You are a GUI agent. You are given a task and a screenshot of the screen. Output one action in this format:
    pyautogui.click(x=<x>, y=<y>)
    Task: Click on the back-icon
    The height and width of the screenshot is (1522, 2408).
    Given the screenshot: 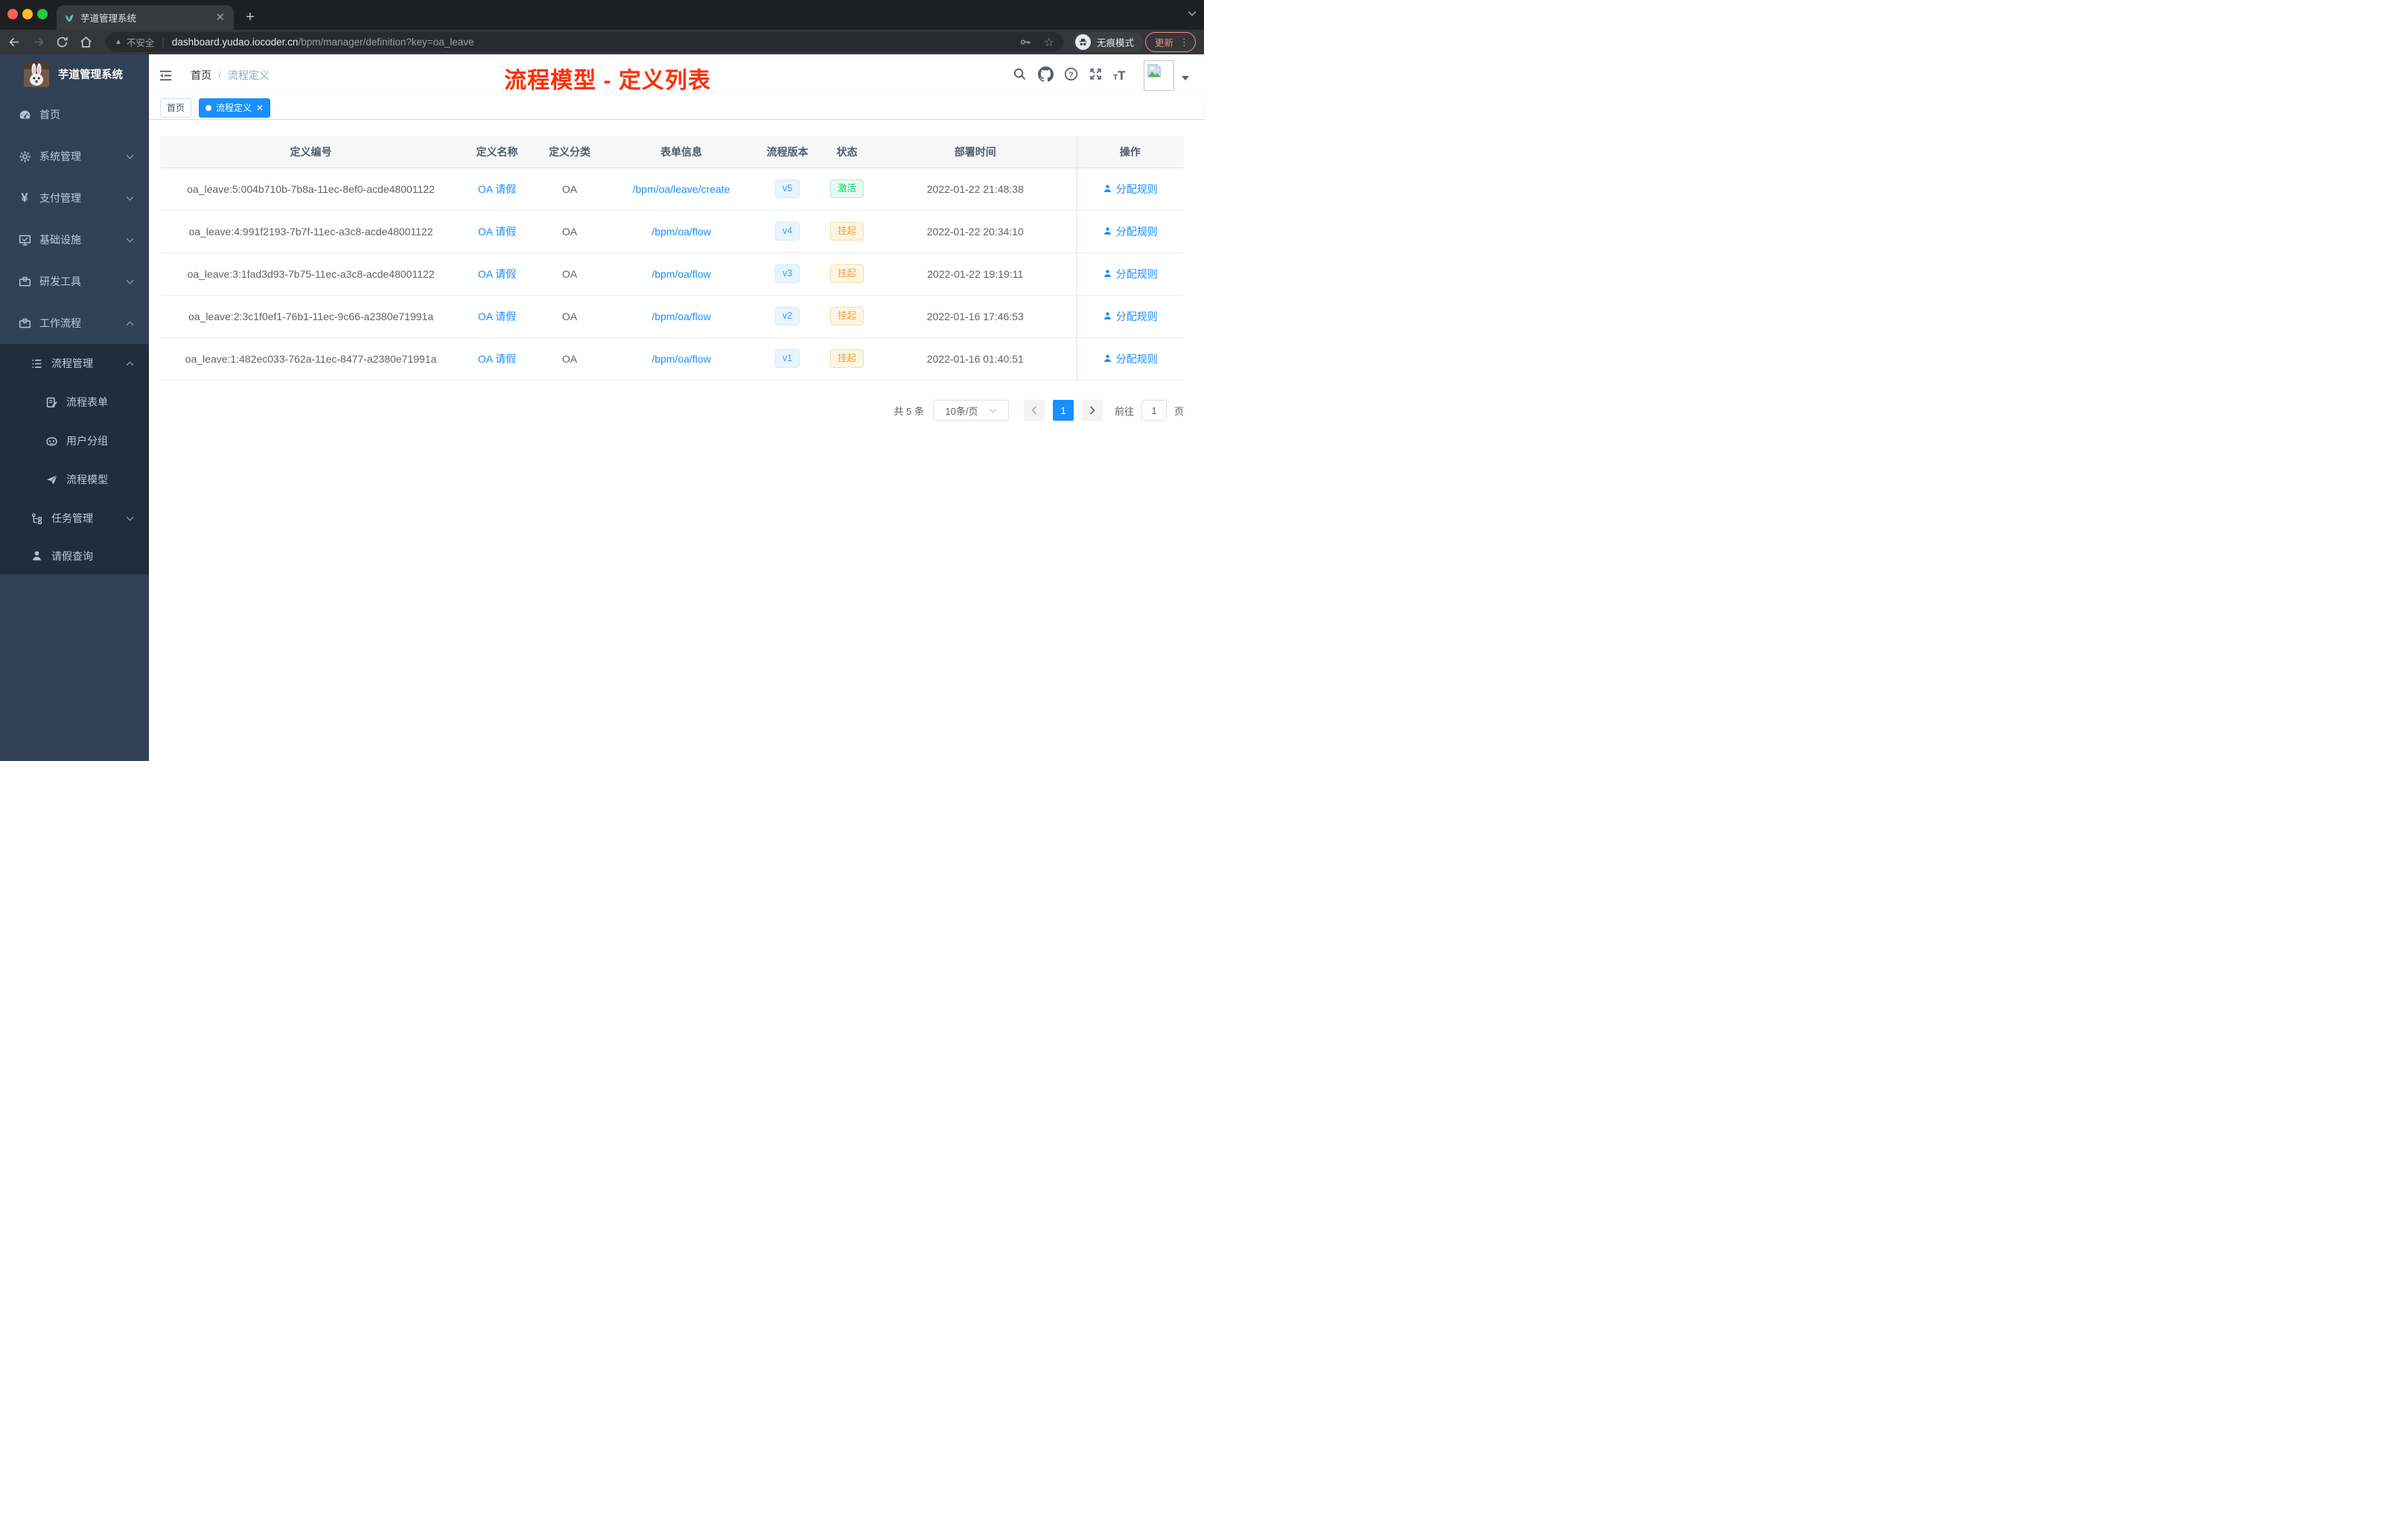 What is the action you would take?
    pyautogui.click(x=14, y=42)
    